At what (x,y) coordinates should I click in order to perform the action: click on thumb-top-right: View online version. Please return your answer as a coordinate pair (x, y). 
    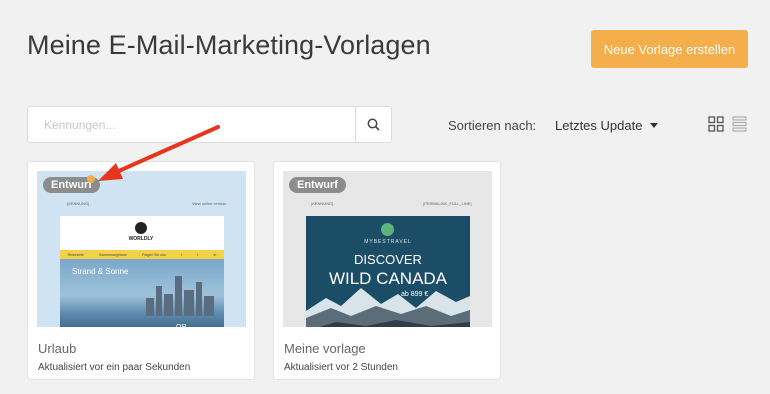
    Looking at the image, I should click on (209, 203).